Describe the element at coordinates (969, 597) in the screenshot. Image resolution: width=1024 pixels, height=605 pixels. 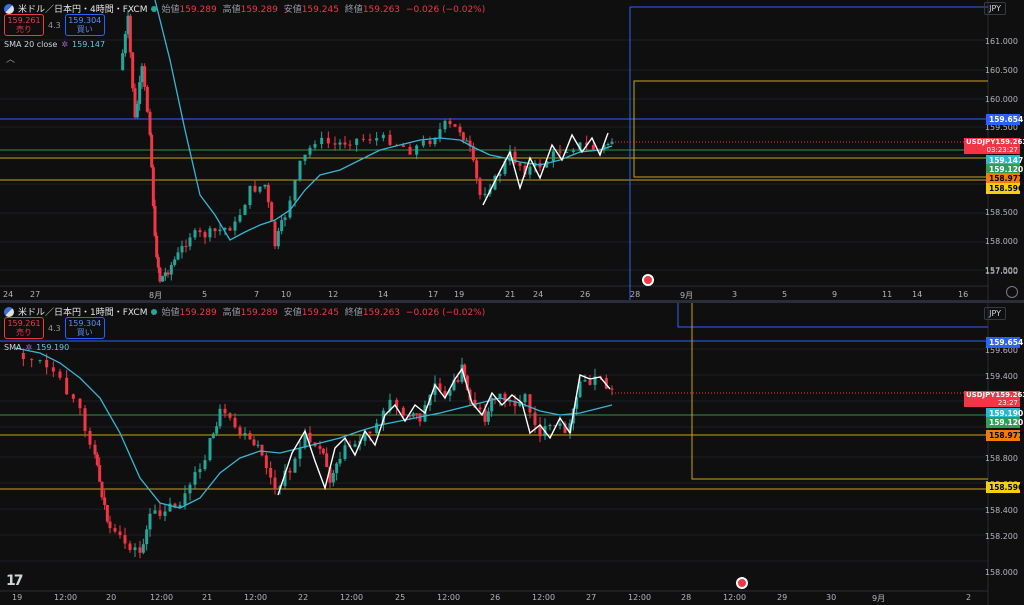
I see `time-tick-label: 2` at that location.